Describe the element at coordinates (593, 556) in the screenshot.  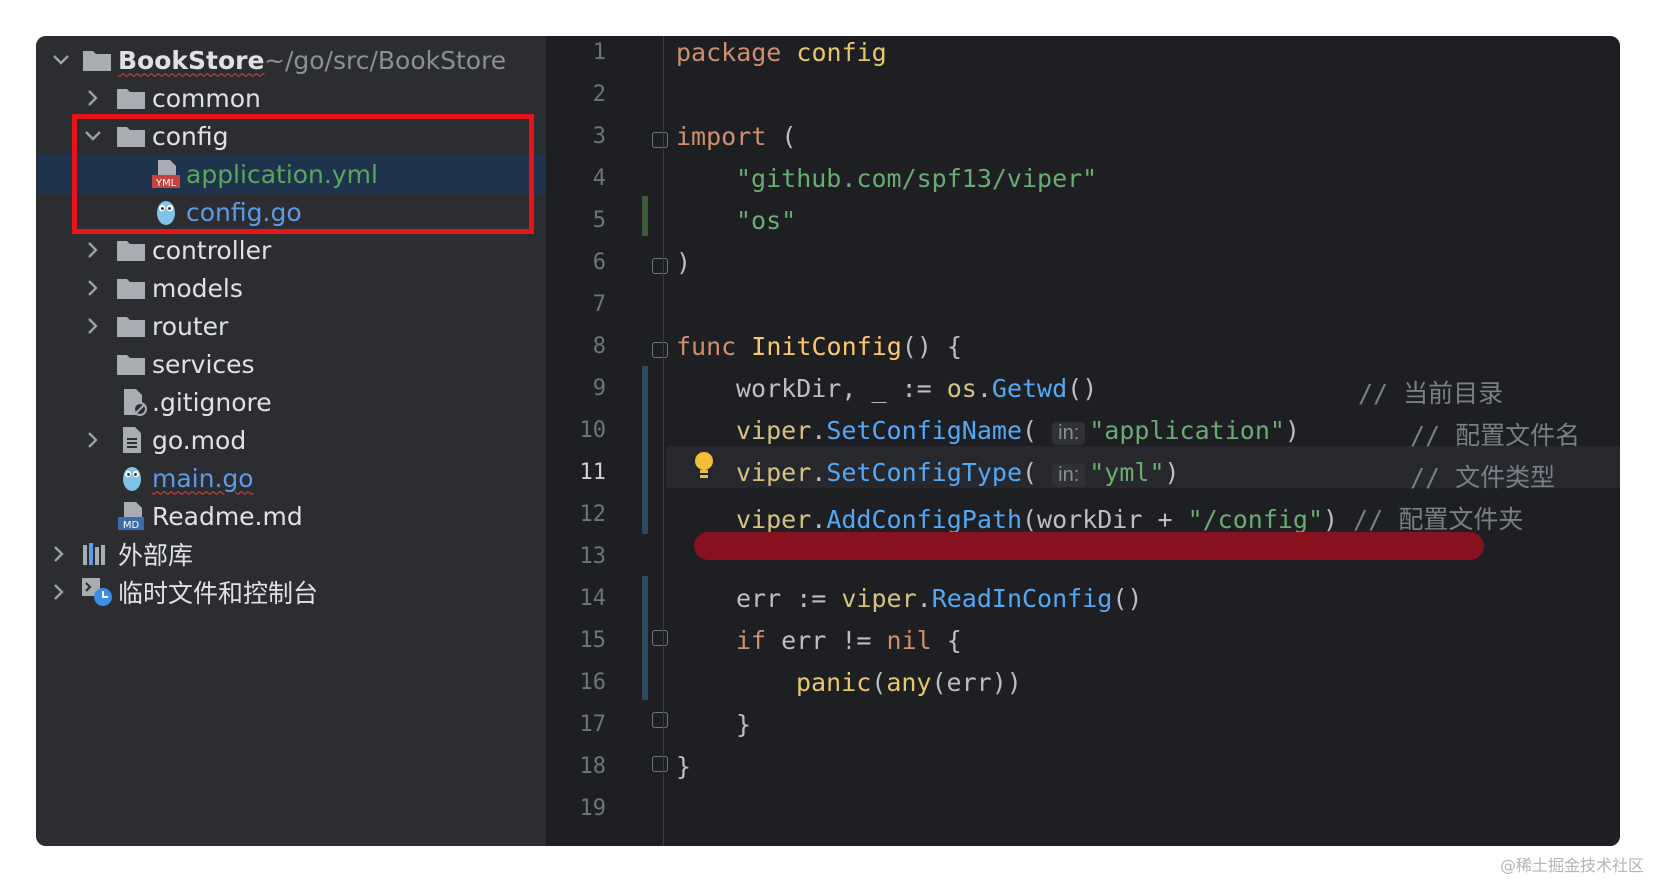
I see `line-number: 13` at that location.